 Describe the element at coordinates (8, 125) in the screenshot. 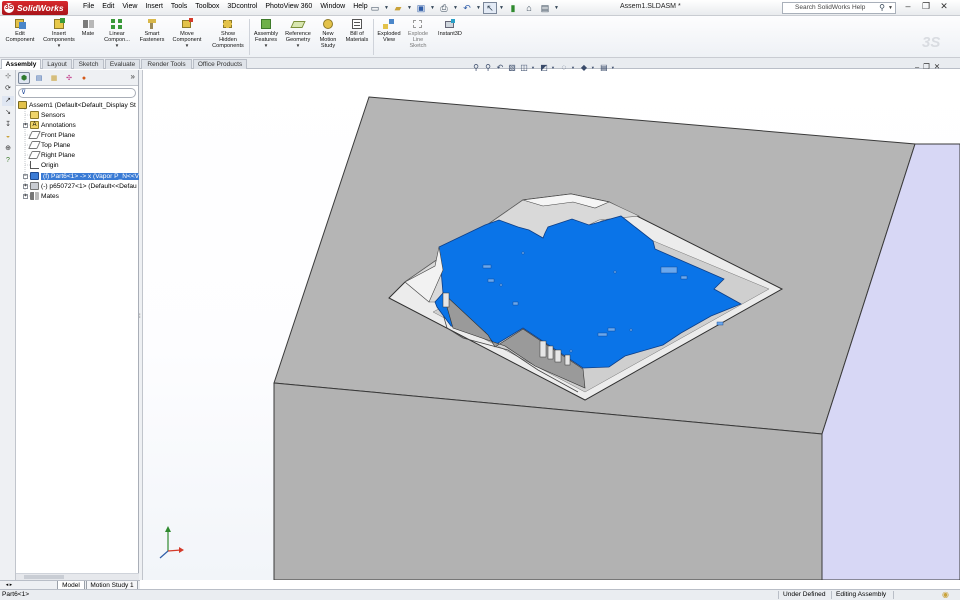

I see `arrow-down-tool-icon: ↧` at that location.